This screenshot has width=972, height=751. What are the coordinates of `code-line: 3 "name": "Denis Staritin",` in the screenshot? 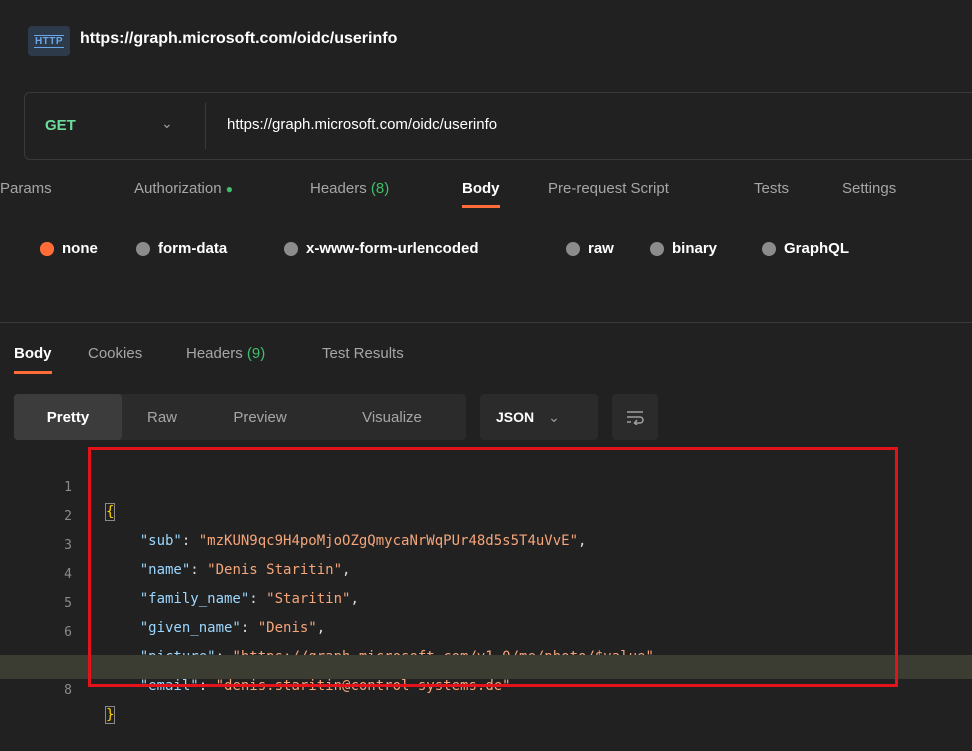 It's located at (486, 544).